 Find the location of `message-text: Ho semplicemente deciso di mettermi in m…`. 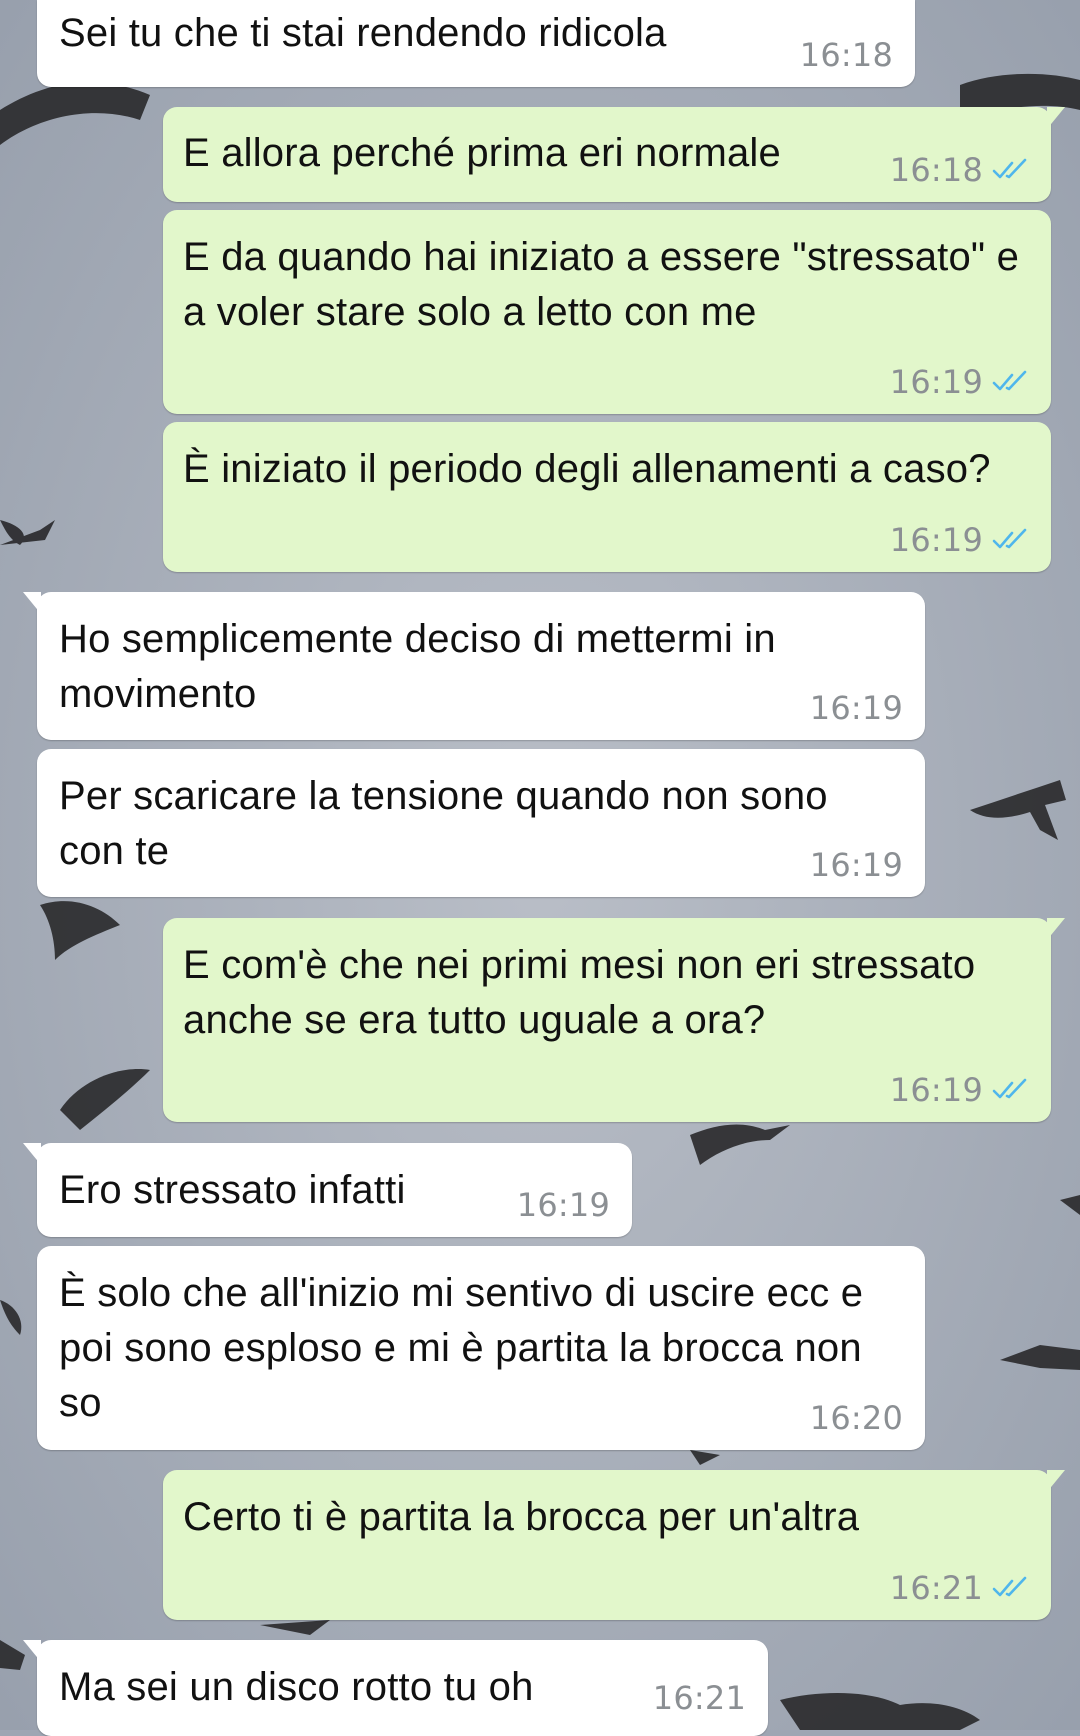

message-text: Ho semplicemente deciso di mettermi in m… is located at coordinates (417, 666).